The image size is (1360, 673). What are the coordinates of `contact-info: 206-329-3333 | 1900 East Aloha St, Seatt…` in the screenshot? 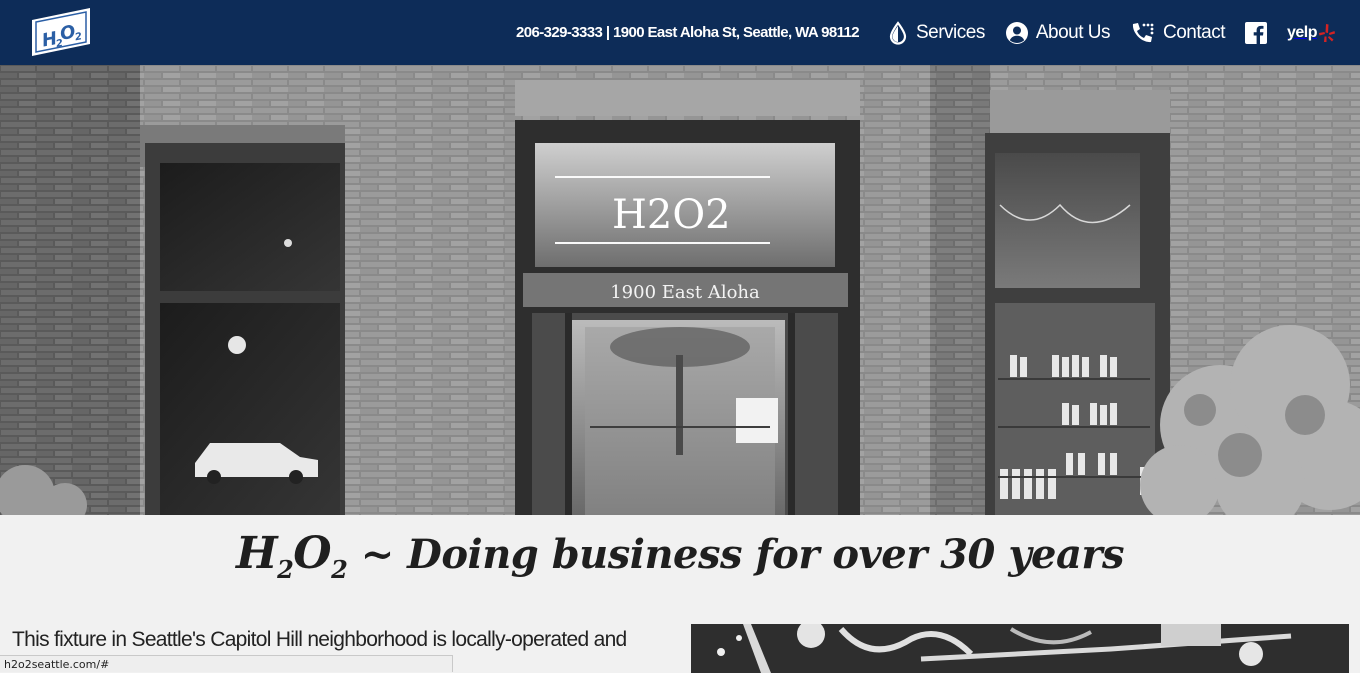 It's located at (688, 32).